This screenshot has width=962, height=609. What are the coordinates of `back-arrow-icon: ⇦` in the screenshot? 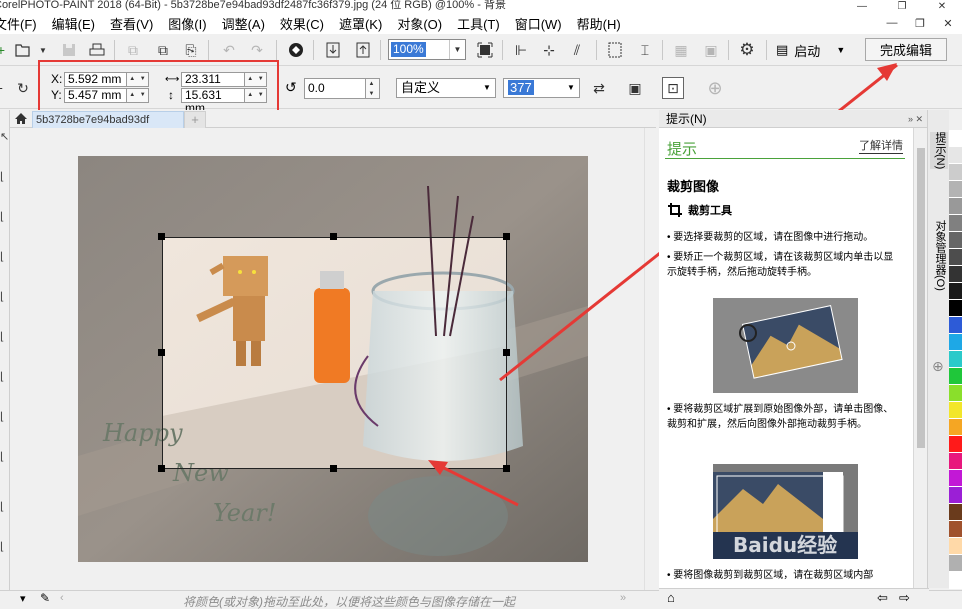 It's located at (882, 598).